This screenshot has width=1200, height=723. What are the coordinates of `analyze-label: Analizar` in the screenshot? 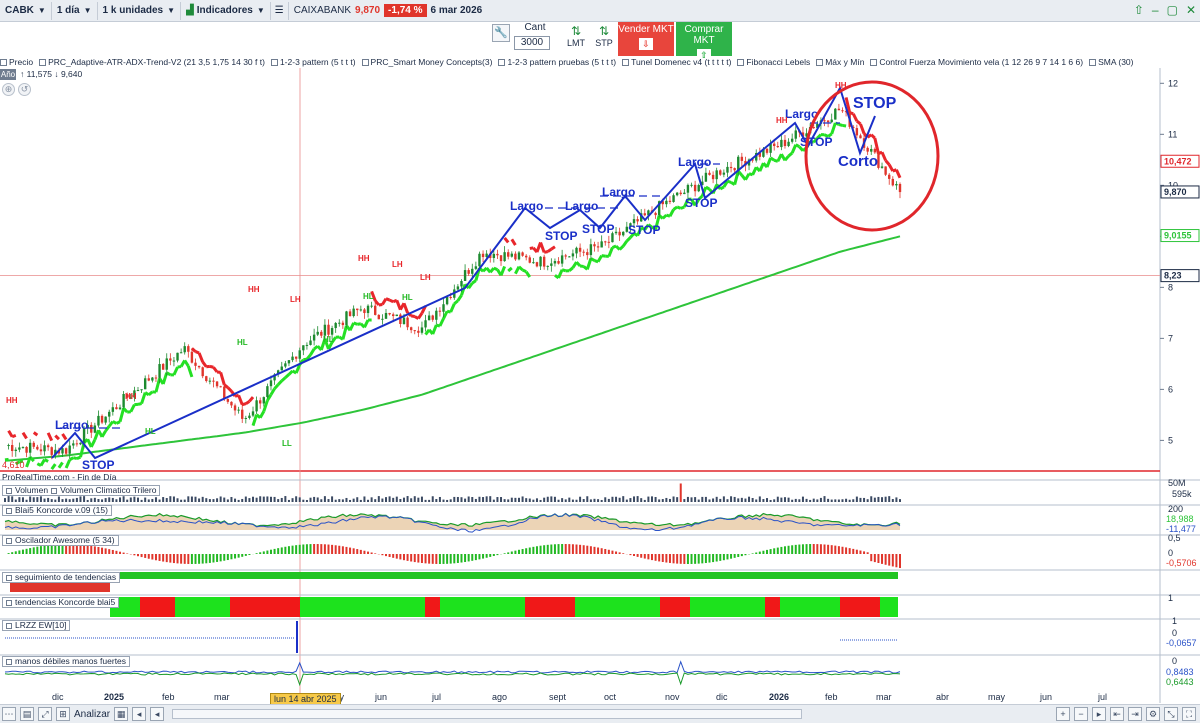 It's located at (92, 714).